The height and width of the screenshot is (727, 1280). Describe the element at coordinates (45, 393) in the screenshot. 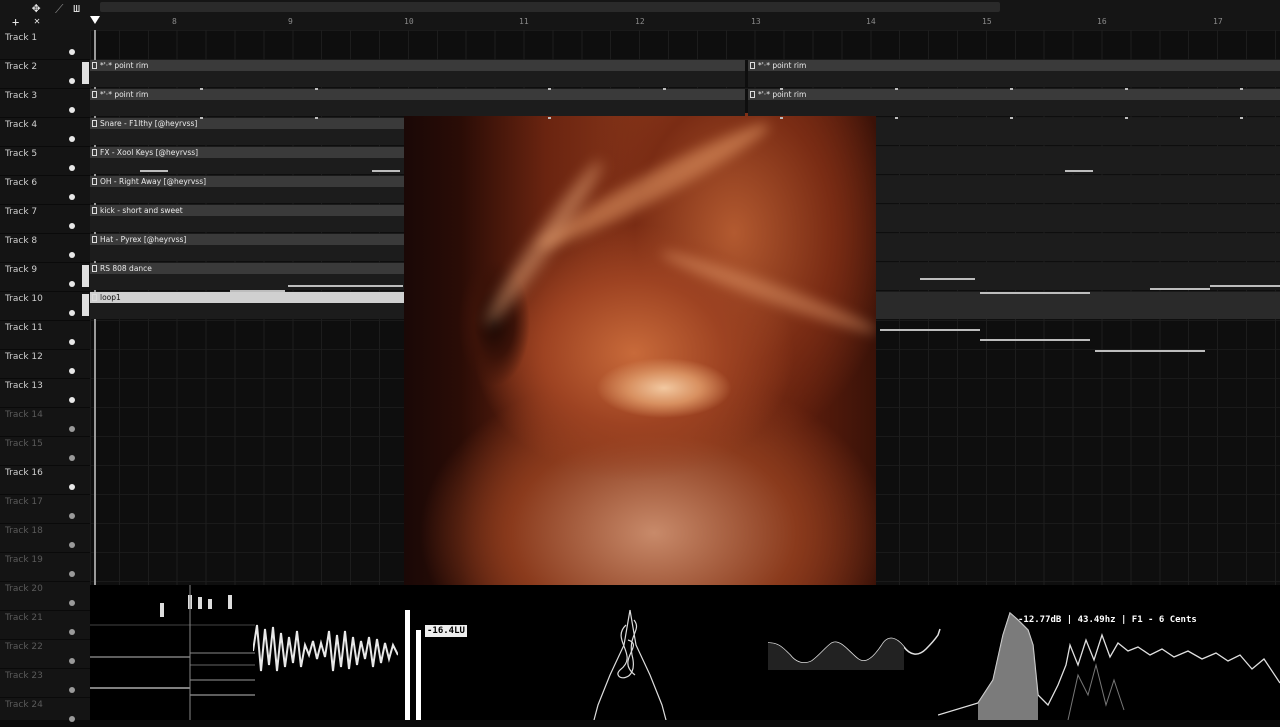

I see `track-header: Track 13` at that location.